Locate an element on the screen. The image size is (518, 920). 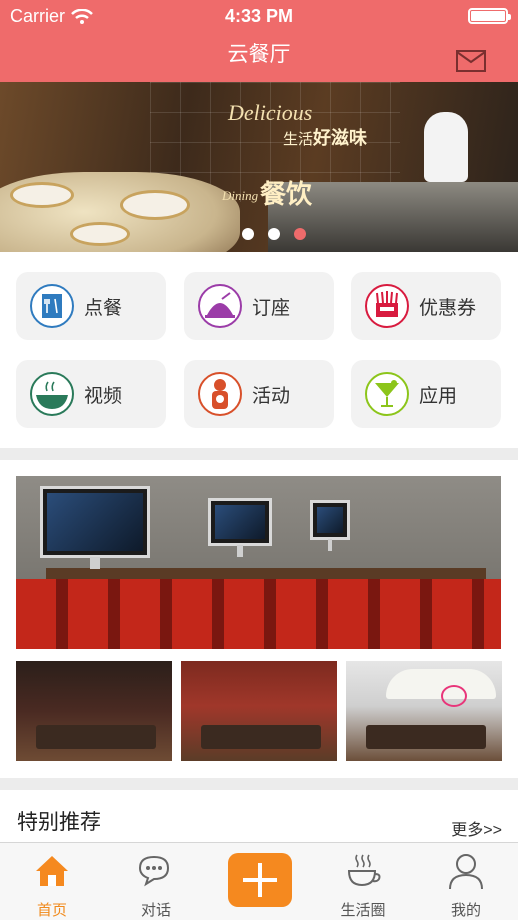
recommend-title: 特别推荐 is located at coordinates (59, 822).